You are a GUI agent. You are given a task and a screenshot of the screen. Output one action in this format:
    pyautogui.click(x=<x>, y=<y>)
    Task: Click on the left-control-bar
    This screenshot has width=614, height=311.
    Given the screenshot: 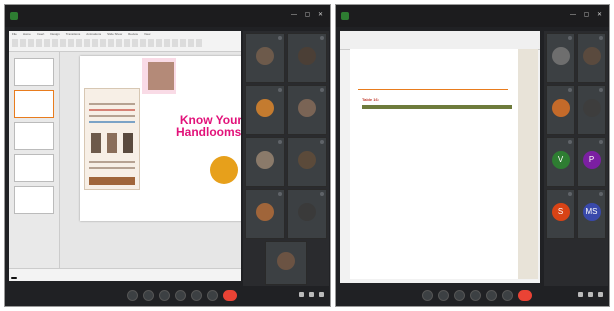 What is the action you would take?
    pyautogui.click(x=167, y=296)
    